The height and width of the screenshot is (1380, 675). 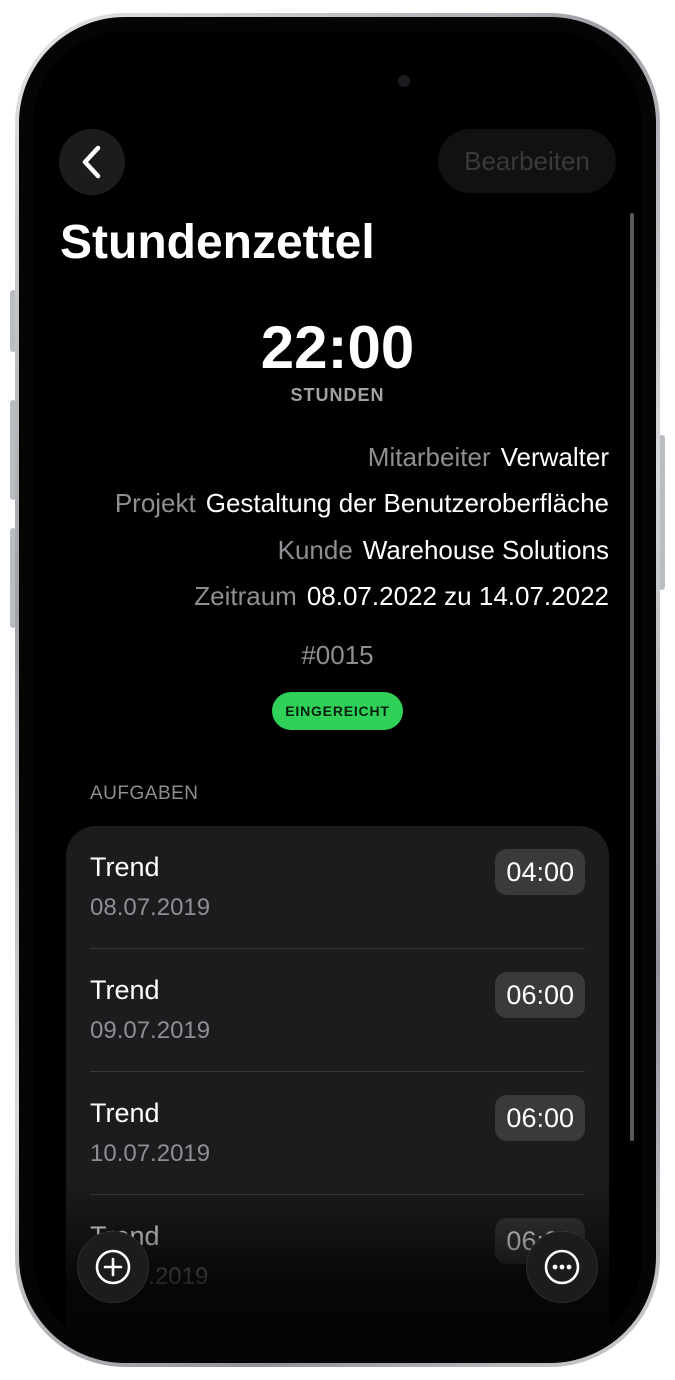 I want to click on info-row-employee: Mitarbeiter Verwalter, so click(x=488, y=457).